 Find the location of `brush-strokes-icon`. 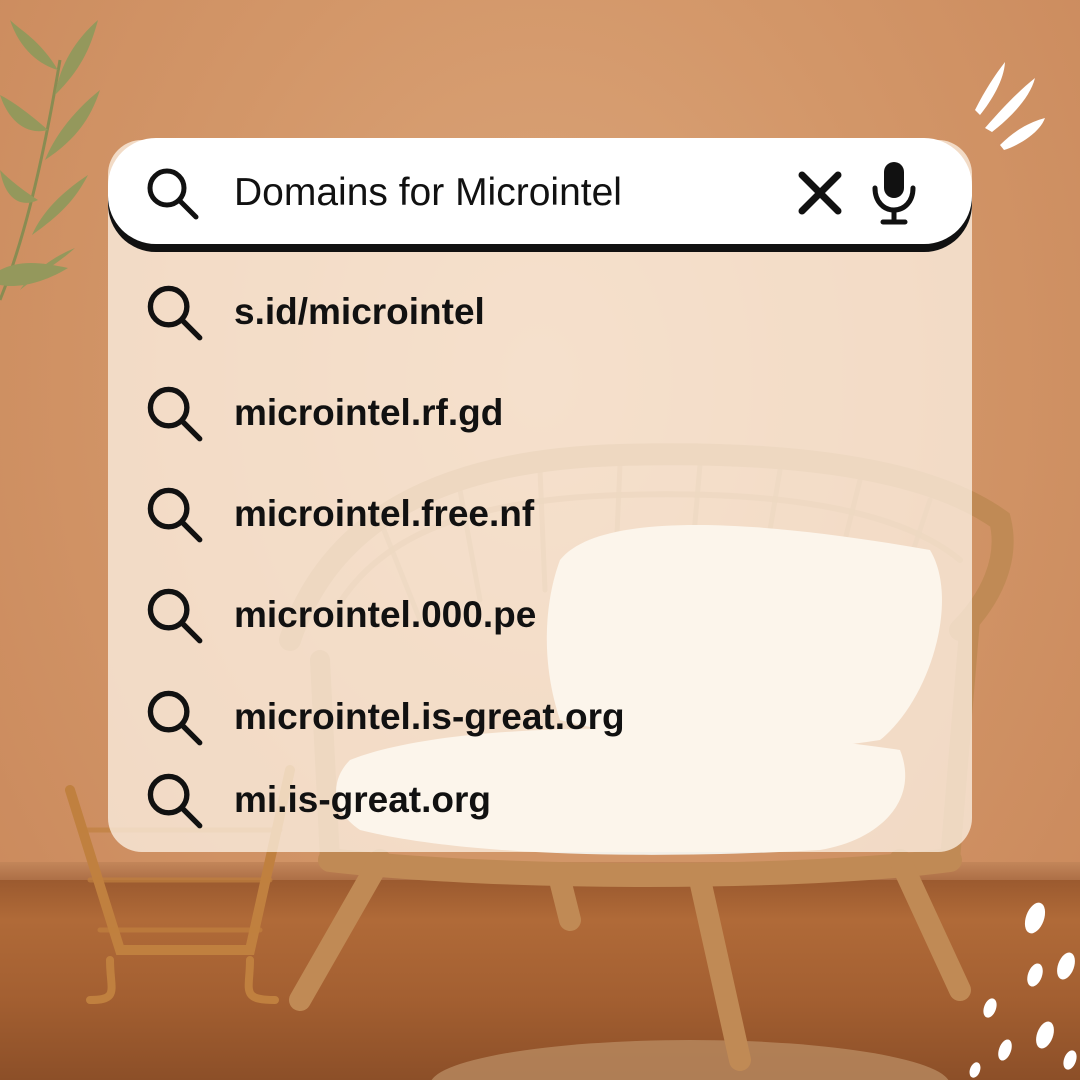

brush-strokes-icon is located at coordinates (1010, 106).